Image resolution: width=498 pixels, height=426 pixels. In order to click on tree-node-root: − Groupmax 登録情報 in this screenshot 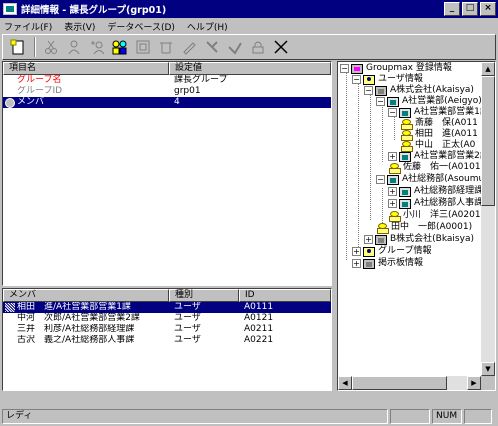, I will do `click(396, 68)`.